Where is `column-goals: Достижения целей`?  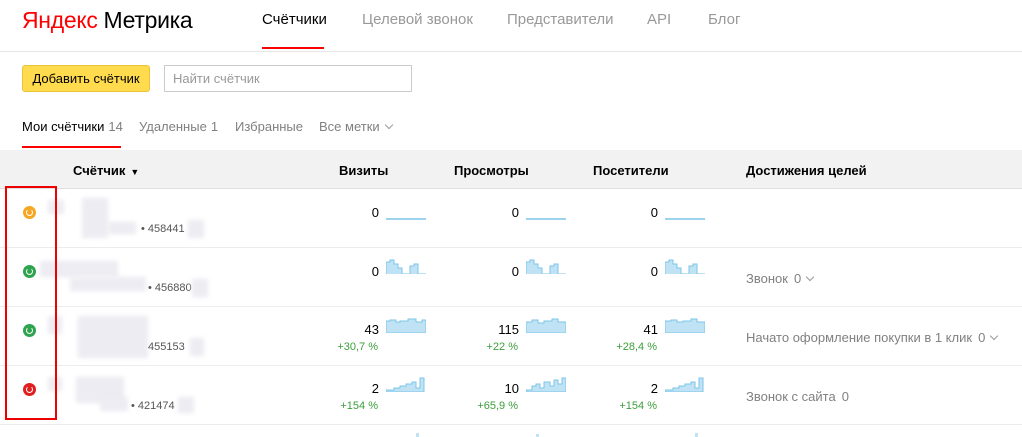
column-goals: Достижения целей is located at coordinates (806, 170).